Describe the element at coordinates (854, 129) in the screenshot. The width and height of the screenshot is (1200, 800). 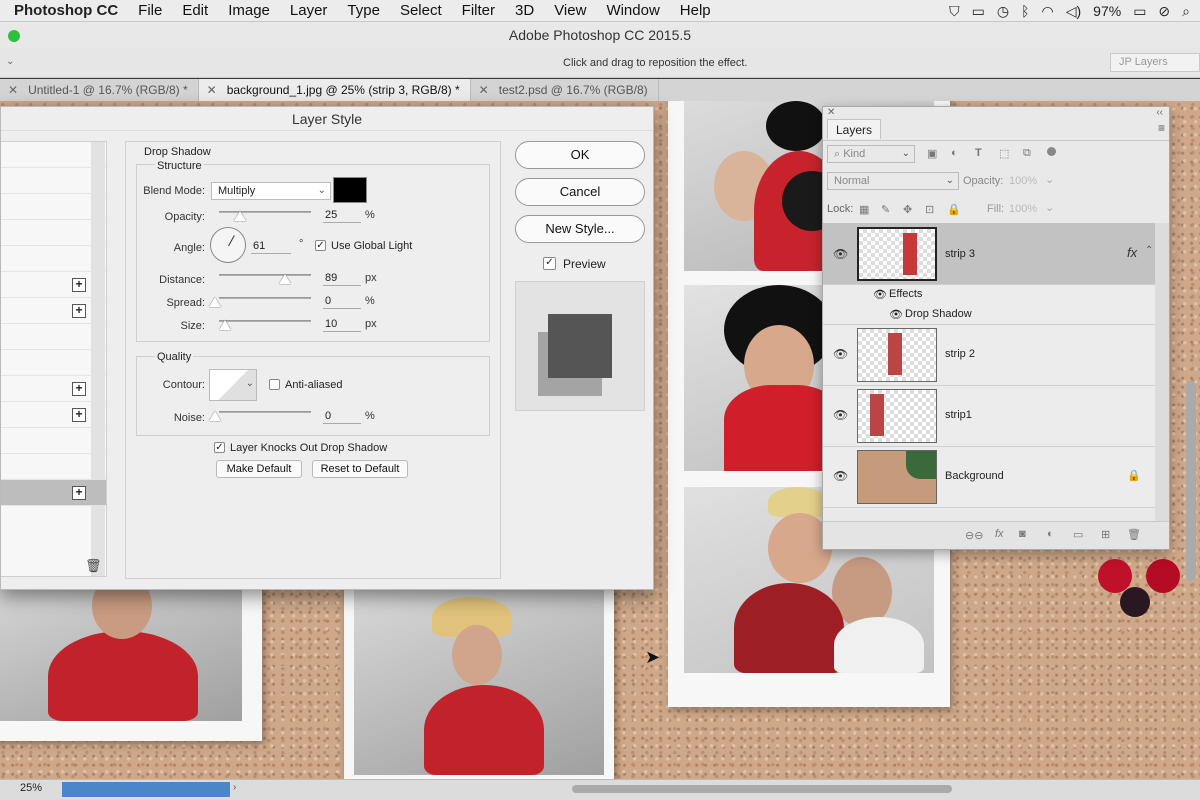
I see `tab-layers: Layers` at that location.